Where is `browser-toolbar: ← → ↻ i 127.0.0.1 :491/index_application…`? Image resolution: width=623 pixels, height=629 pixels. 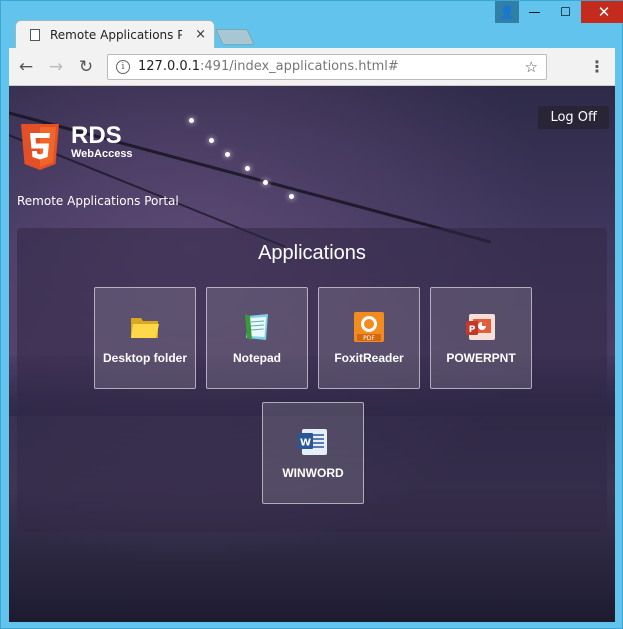 browser-toolbar: ← → ↻ i 127.0.0.1 :491/index_application… is located at coordinates (312, 67).